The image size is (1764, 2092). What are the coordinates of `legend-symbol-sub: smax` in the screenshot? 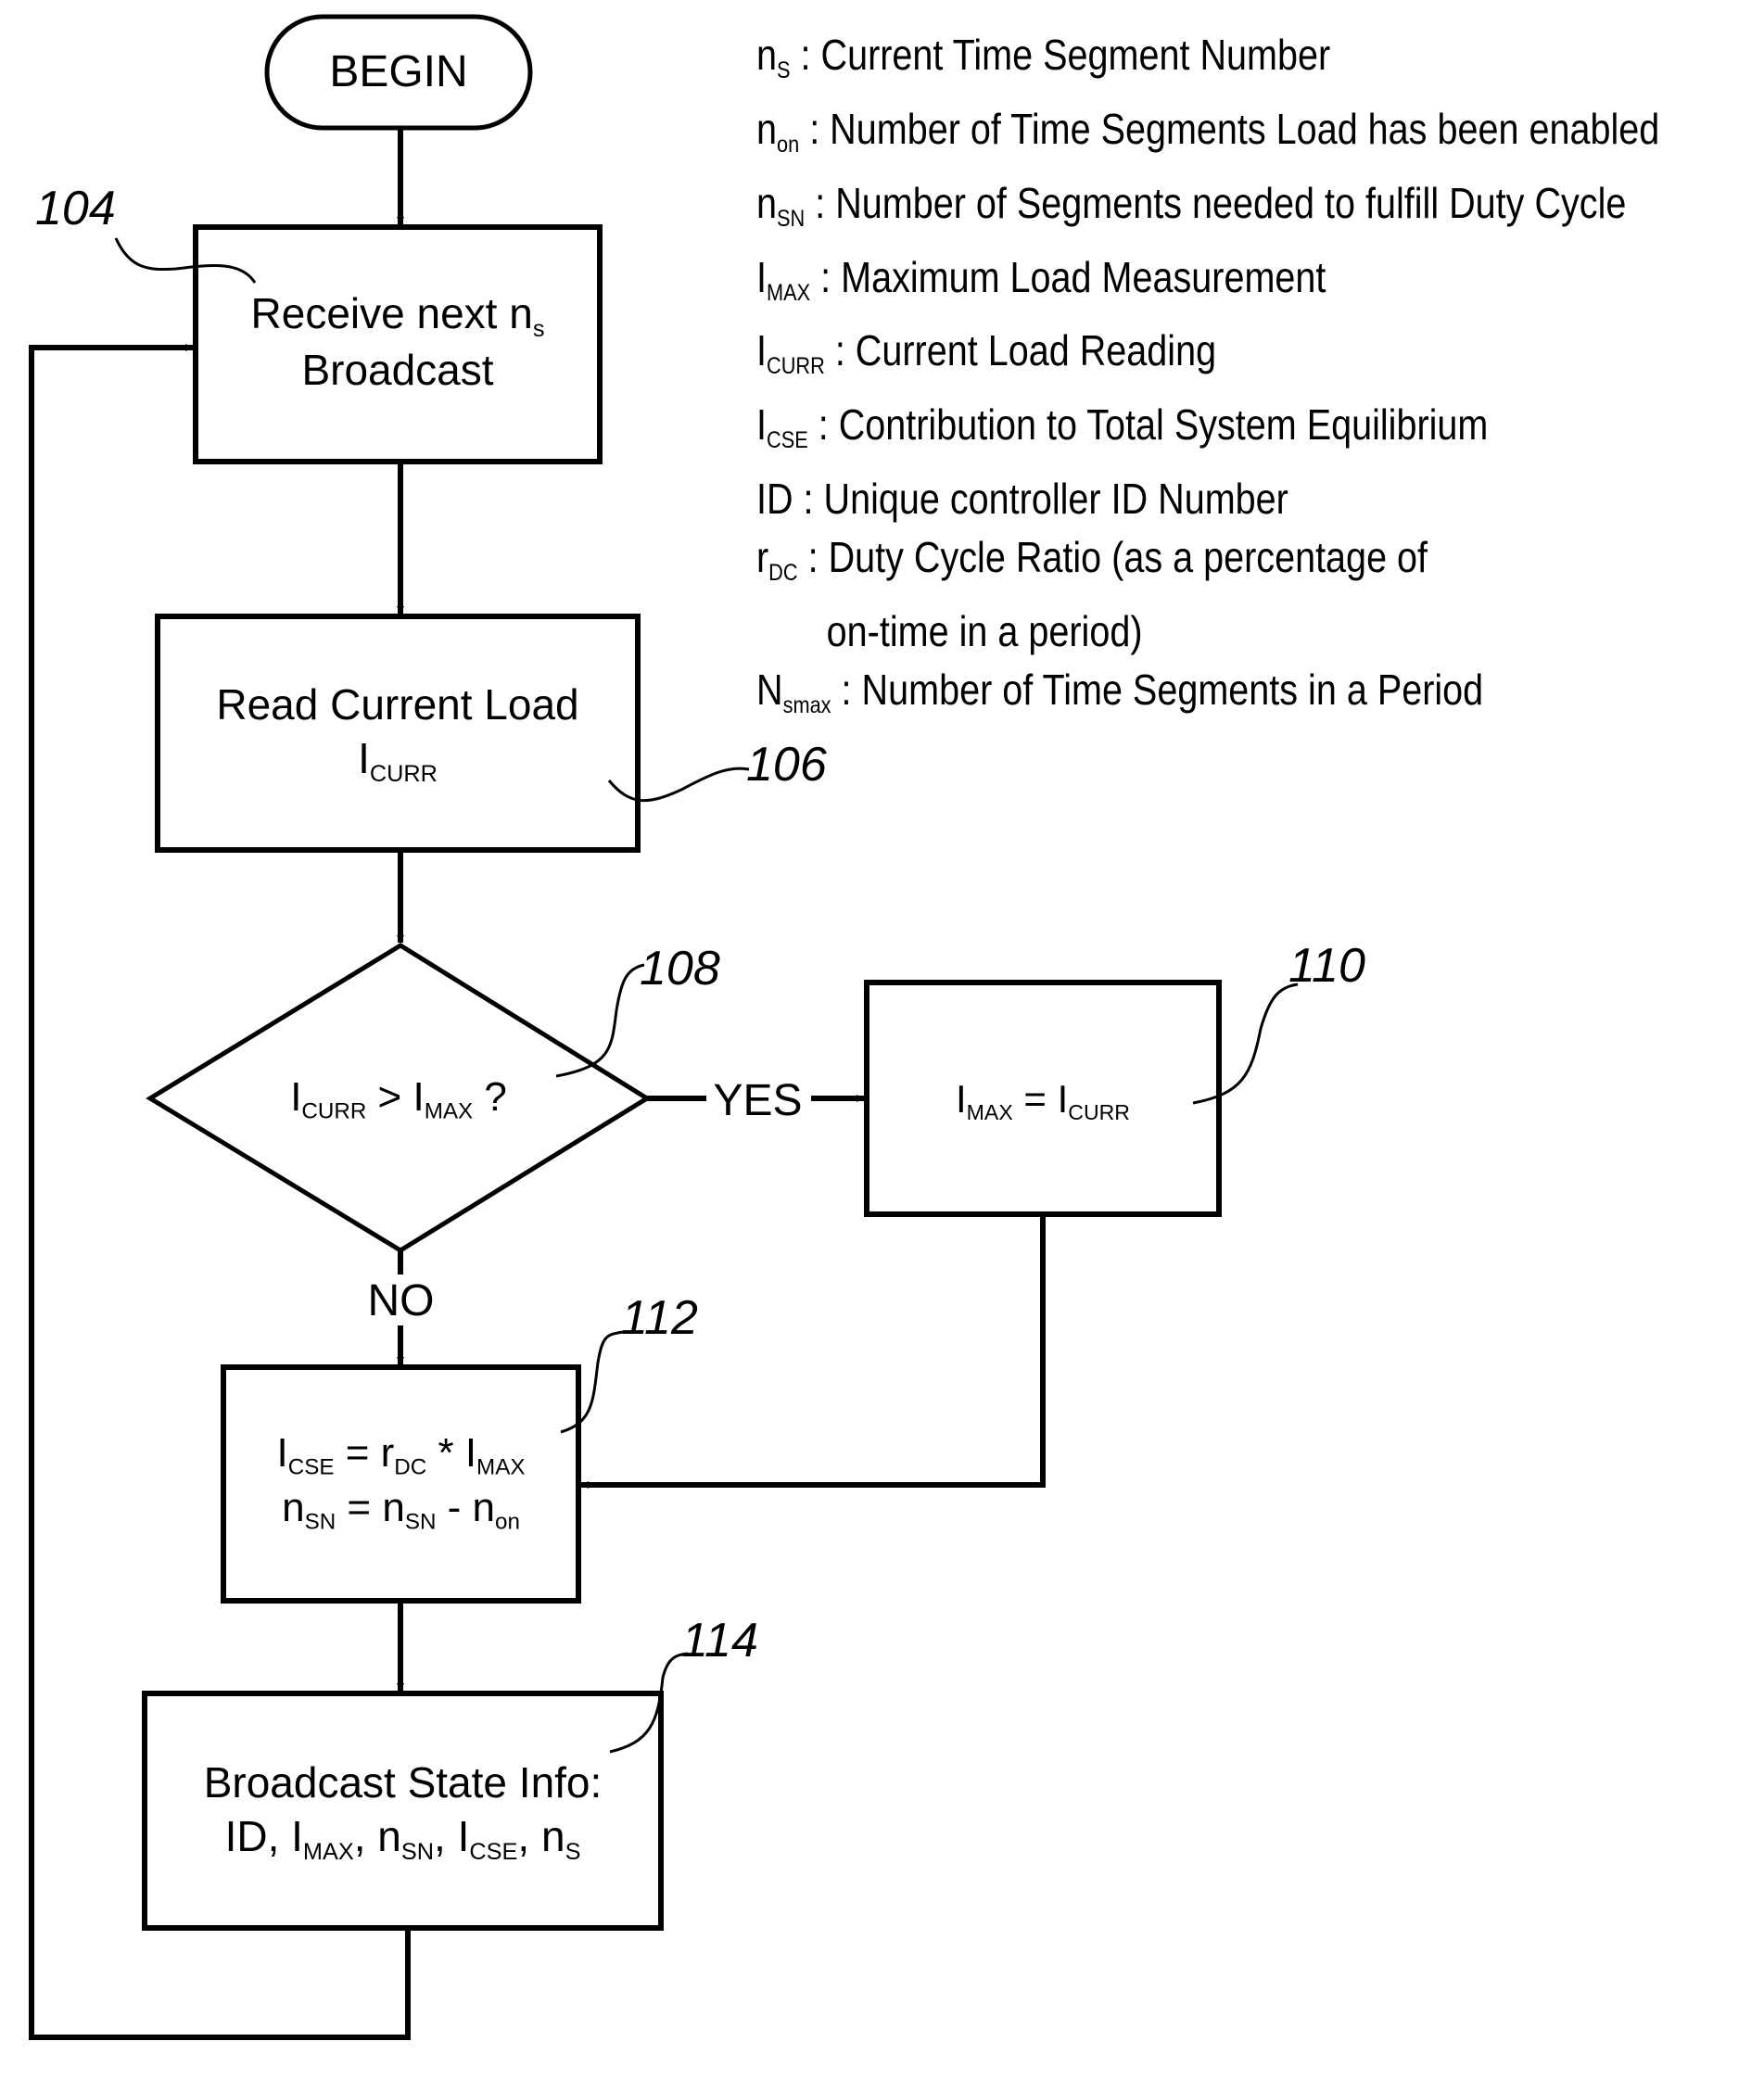 It's located at (807, 704).